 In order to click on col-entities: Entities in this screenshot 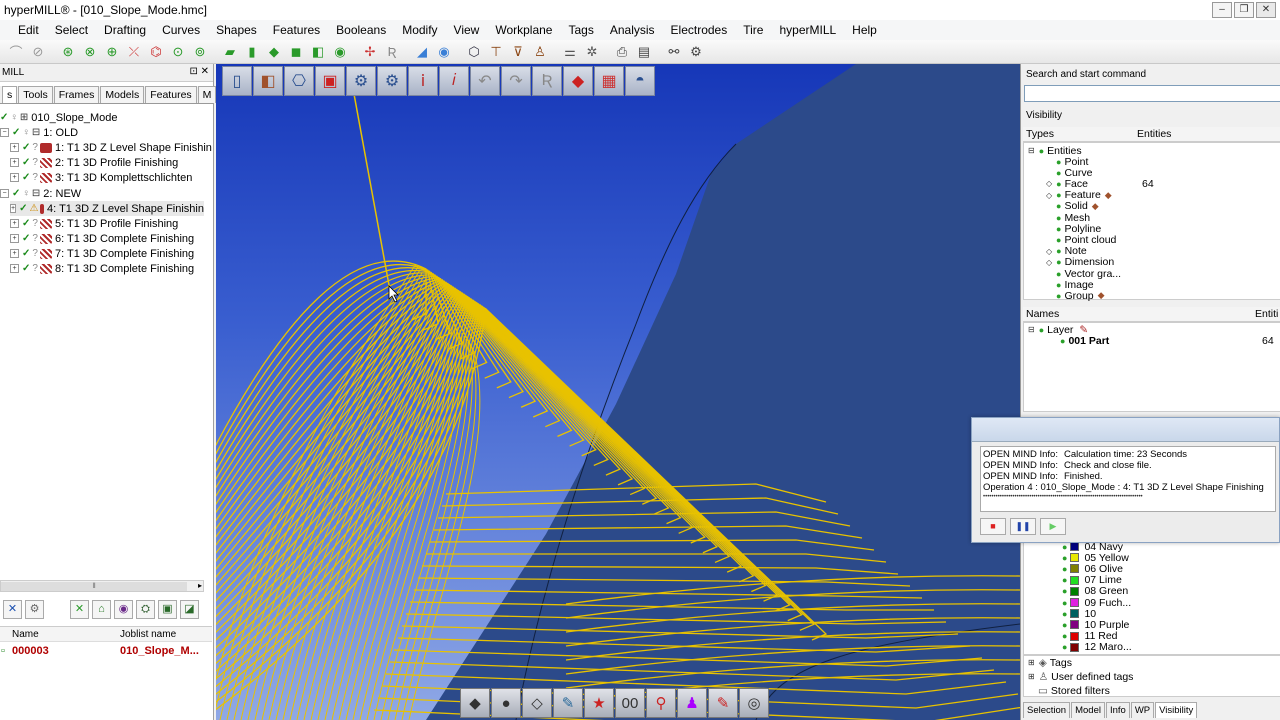, I will do `click(1154, 134)`.